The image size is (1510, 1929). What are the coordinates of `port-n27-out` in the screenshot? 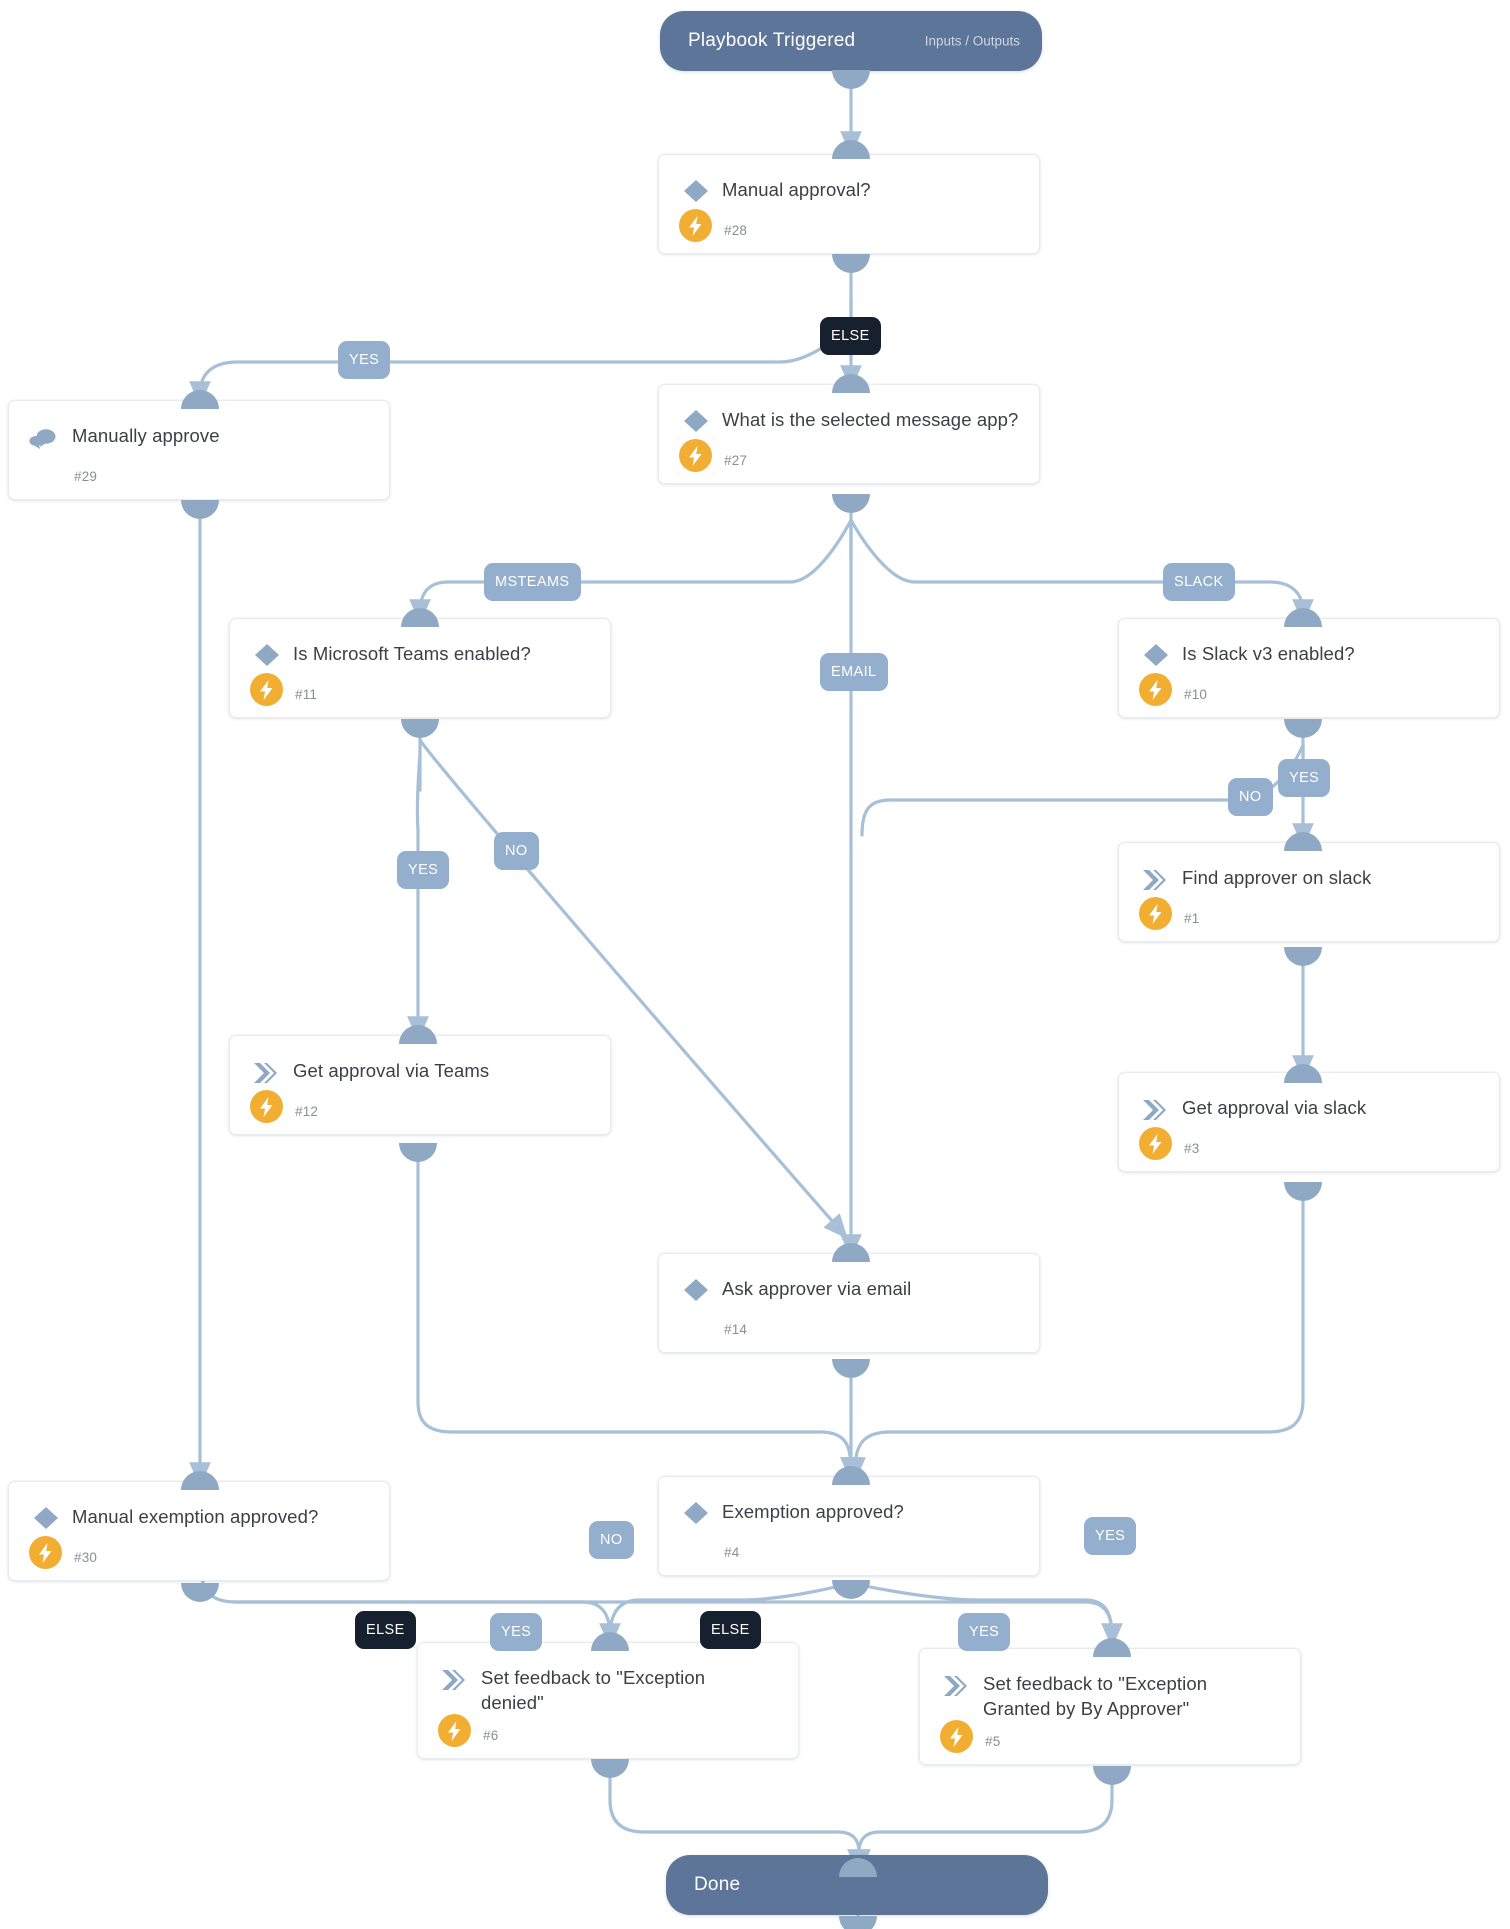 It's located at (851, 503).